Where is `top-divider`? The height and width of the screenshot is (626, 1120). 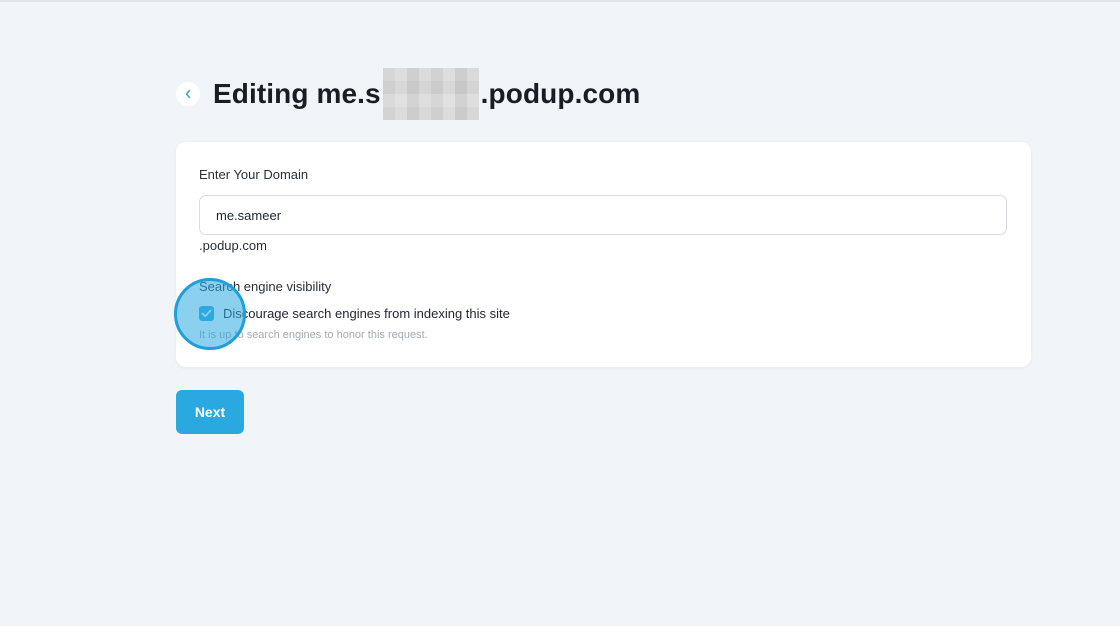
top-divider is located at coordinates (560, 1).